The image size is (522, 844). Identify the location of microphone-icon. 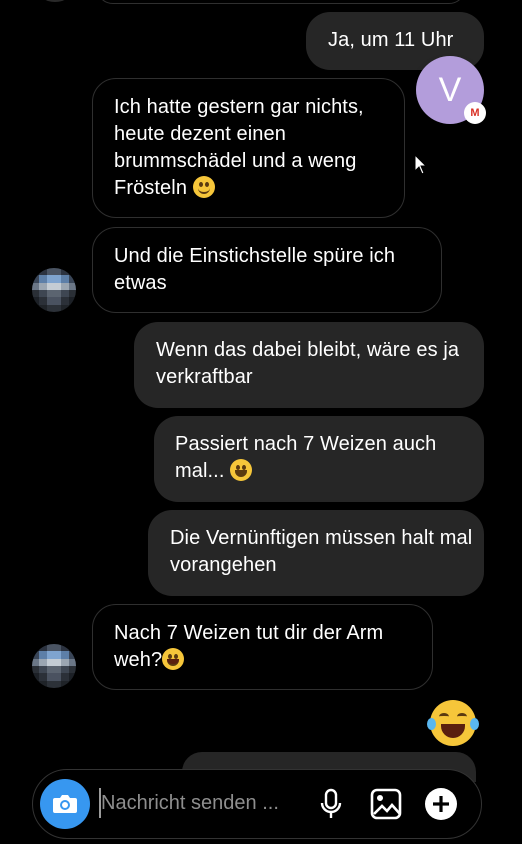
(331, 803).